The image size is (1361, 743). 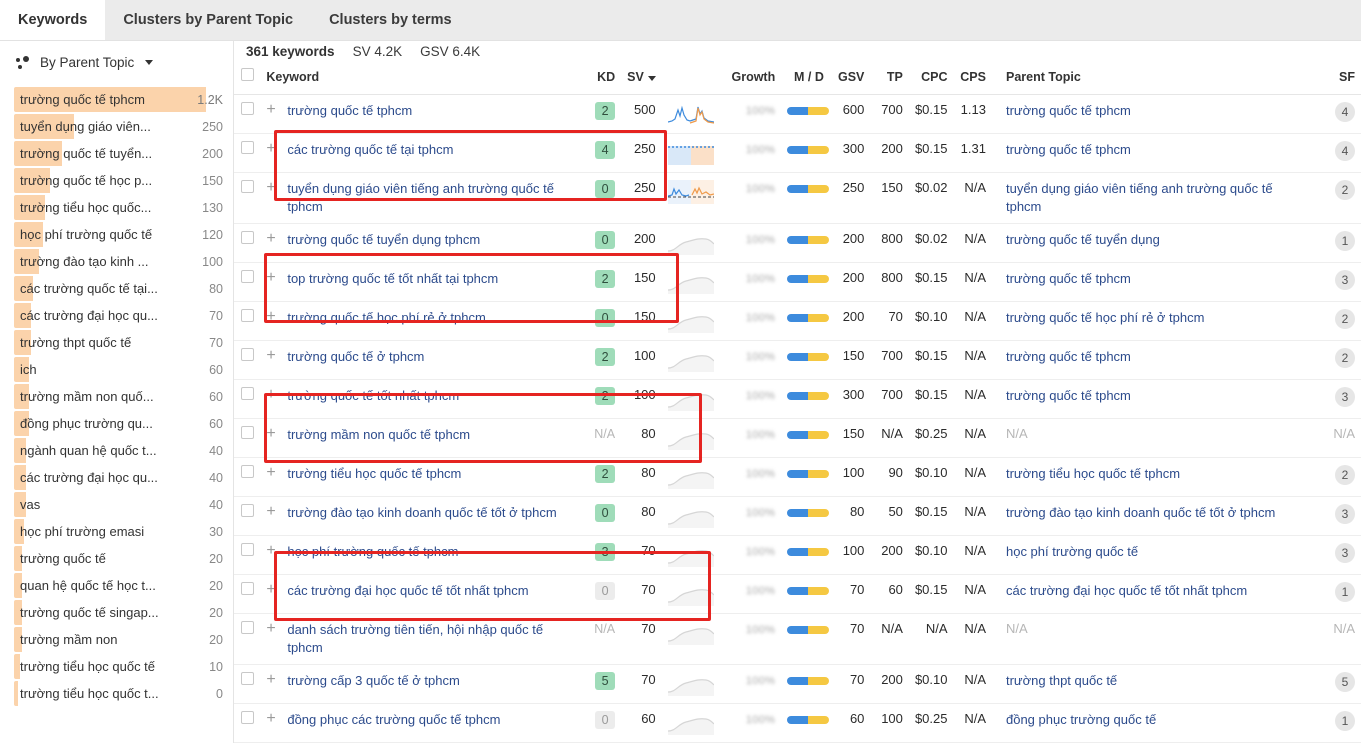 I want to click on col-growth: Growth, so click(x=753, y=78).